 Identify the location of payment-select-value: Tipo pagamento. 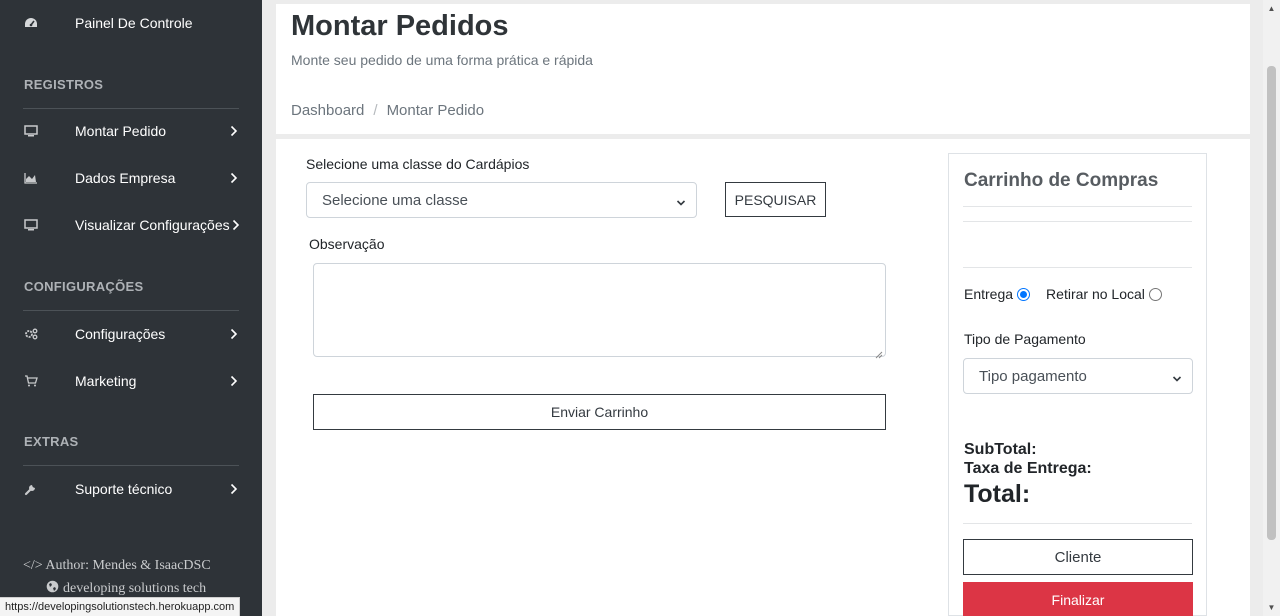
(1033, 376).